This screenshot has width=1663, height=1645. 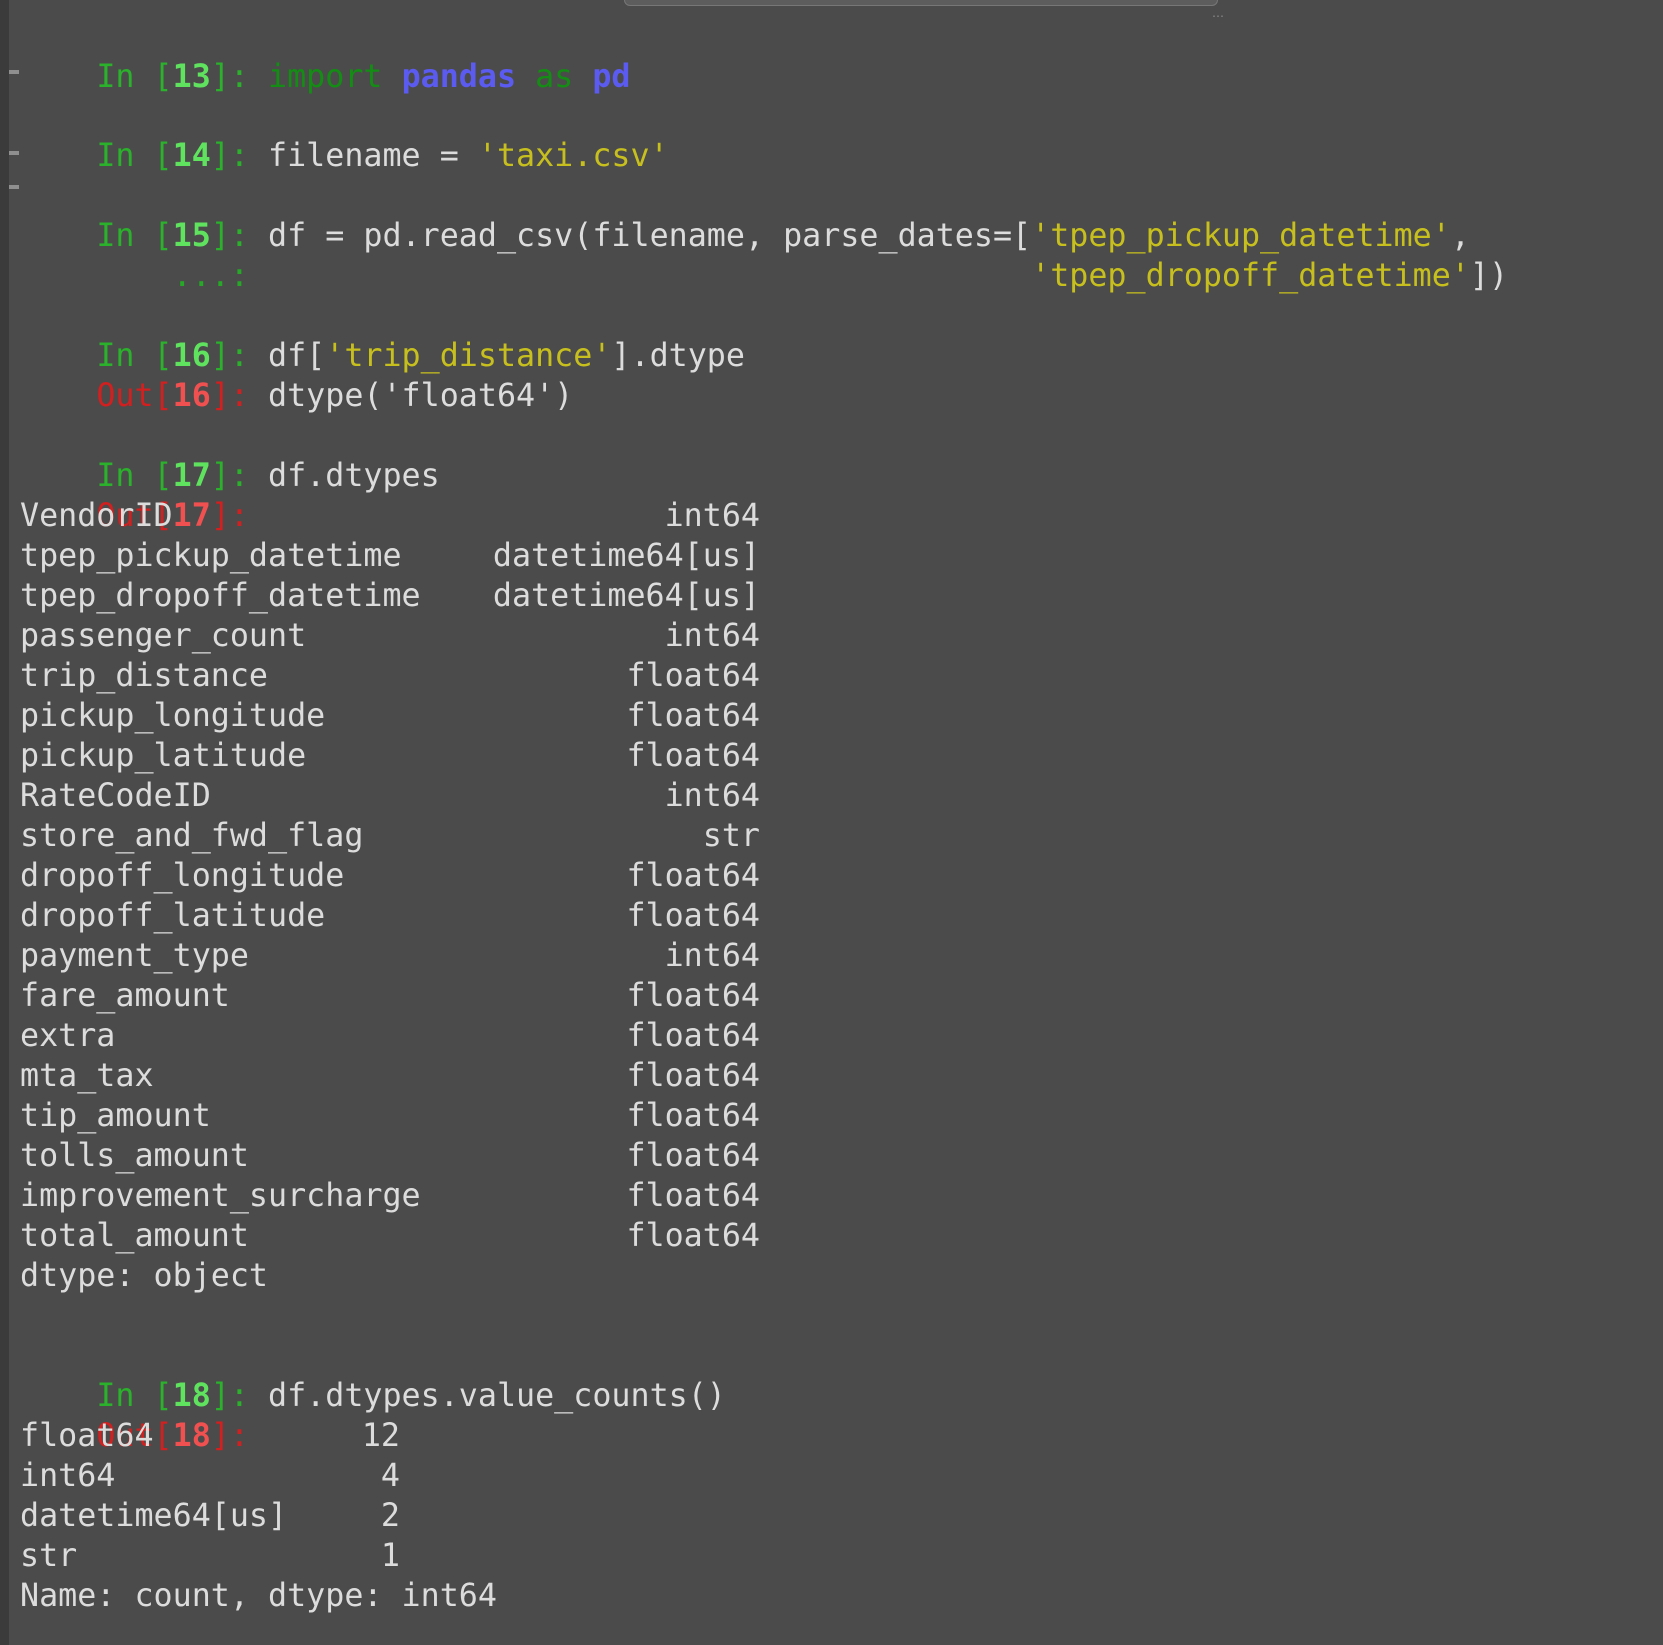 I want to click on dtype-count: 1, so click(x=390, y=1556).